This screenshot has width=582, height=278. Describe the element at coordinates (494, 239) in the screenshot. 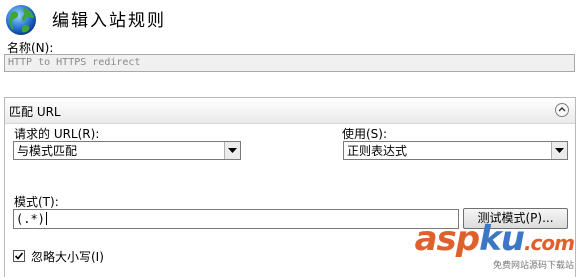

I see `watermark-logo: aspku.com` at that location.